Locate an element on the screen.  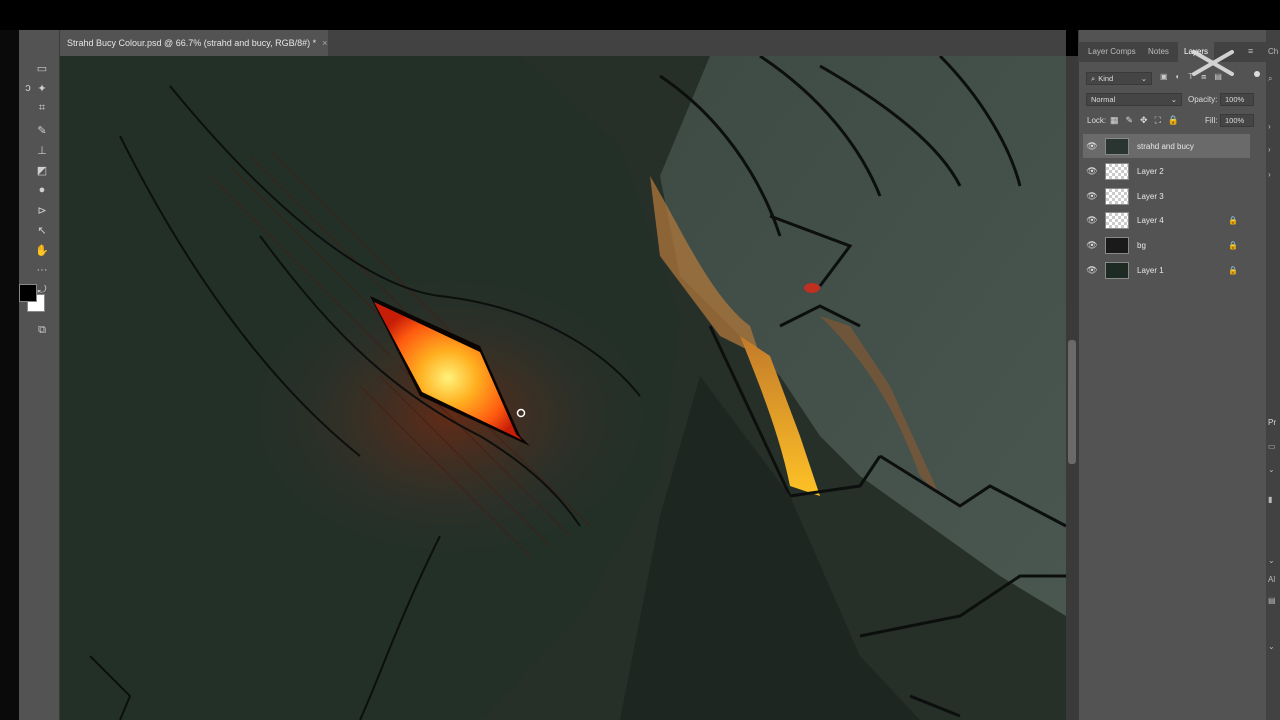
tab-layer-comps: Layer Comps is located at coordinates (1112, 52).